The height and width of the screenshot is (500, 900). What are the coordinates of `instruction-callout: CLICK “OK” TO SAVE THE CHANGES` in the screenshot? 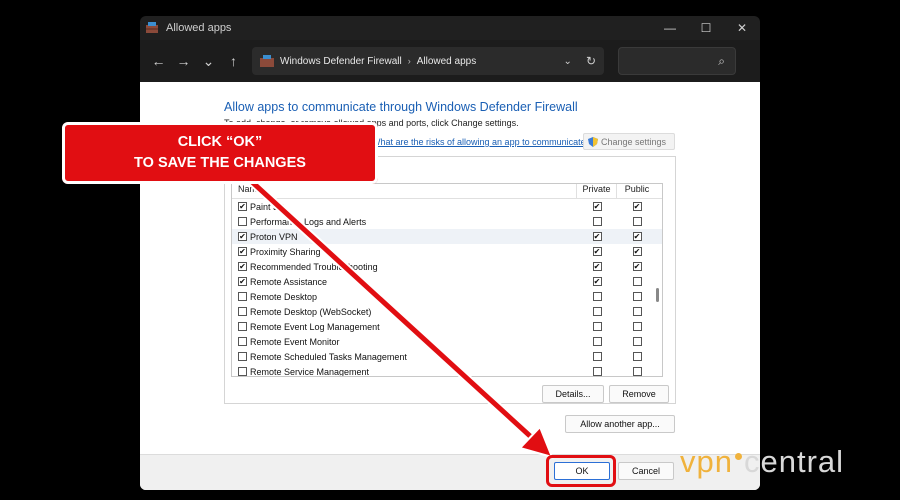 It's located at (220, 153).